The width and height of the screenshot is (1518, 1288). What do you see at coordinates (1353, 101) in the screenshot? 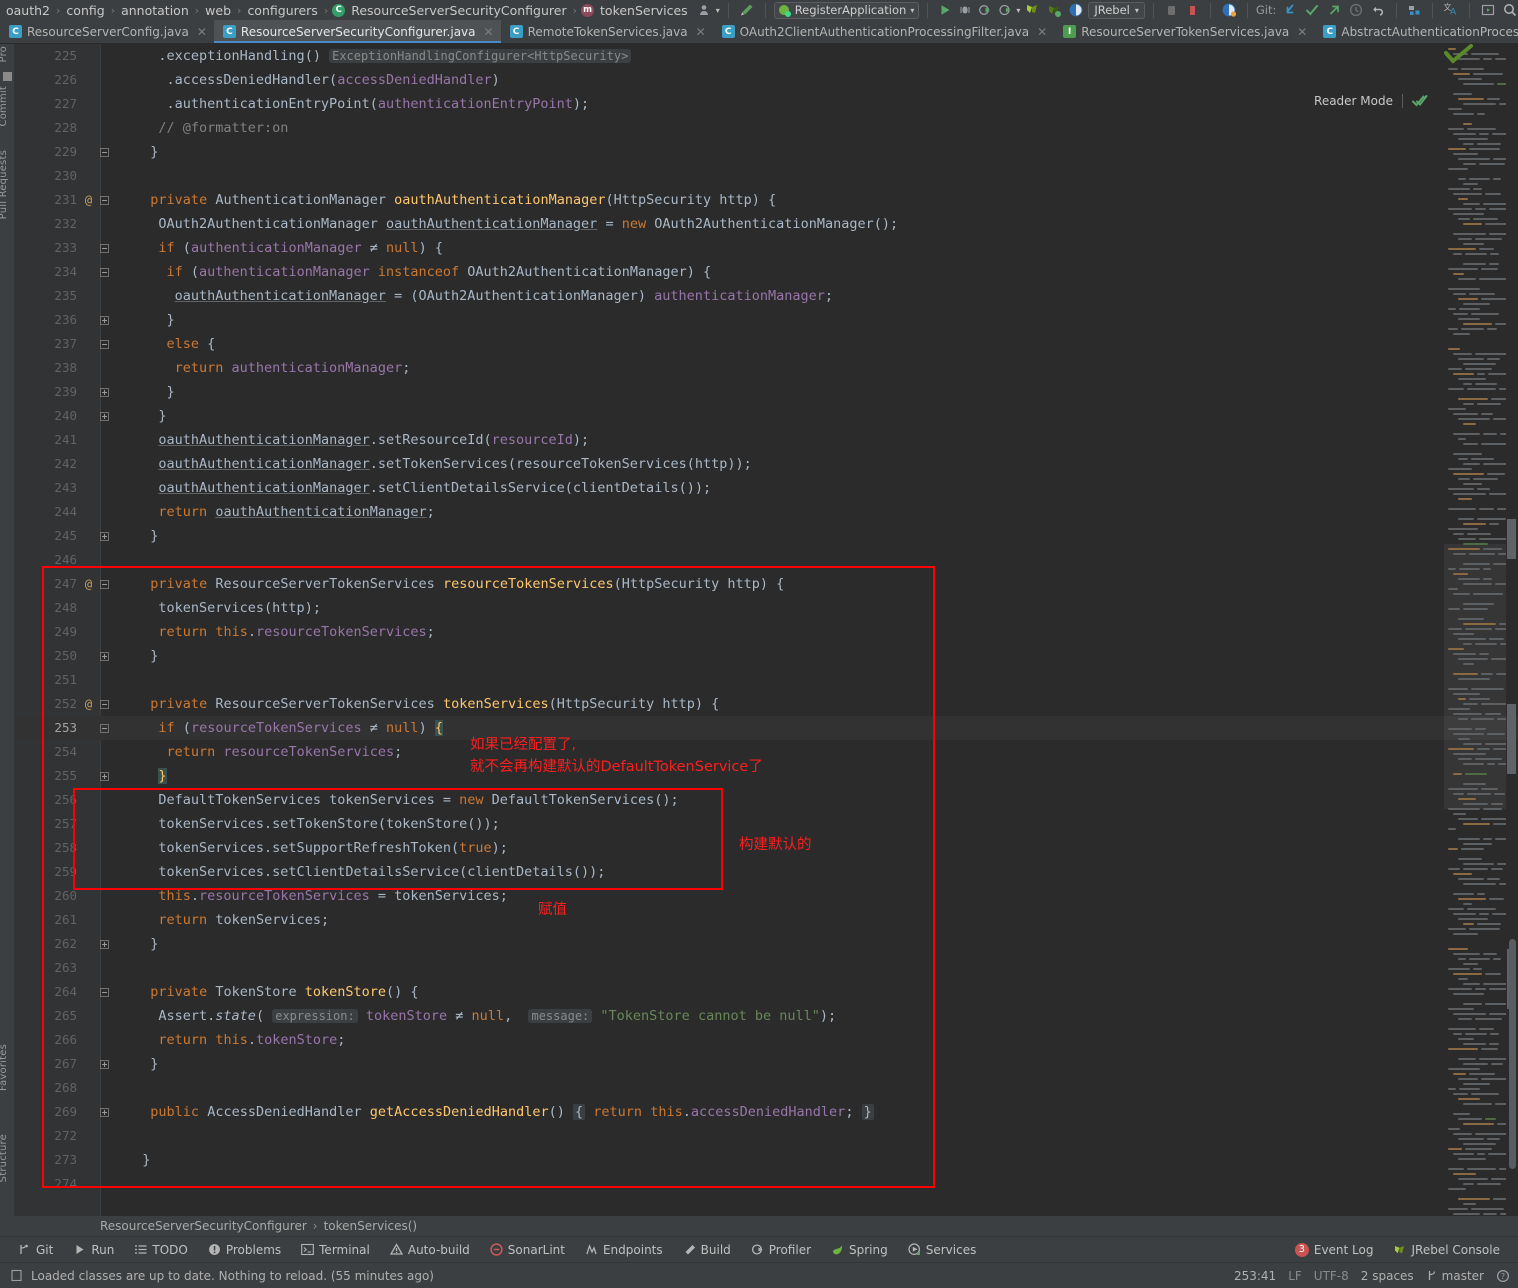
I see `reader-mode-label: Reader Mode` at bounding box center [1353, 101].